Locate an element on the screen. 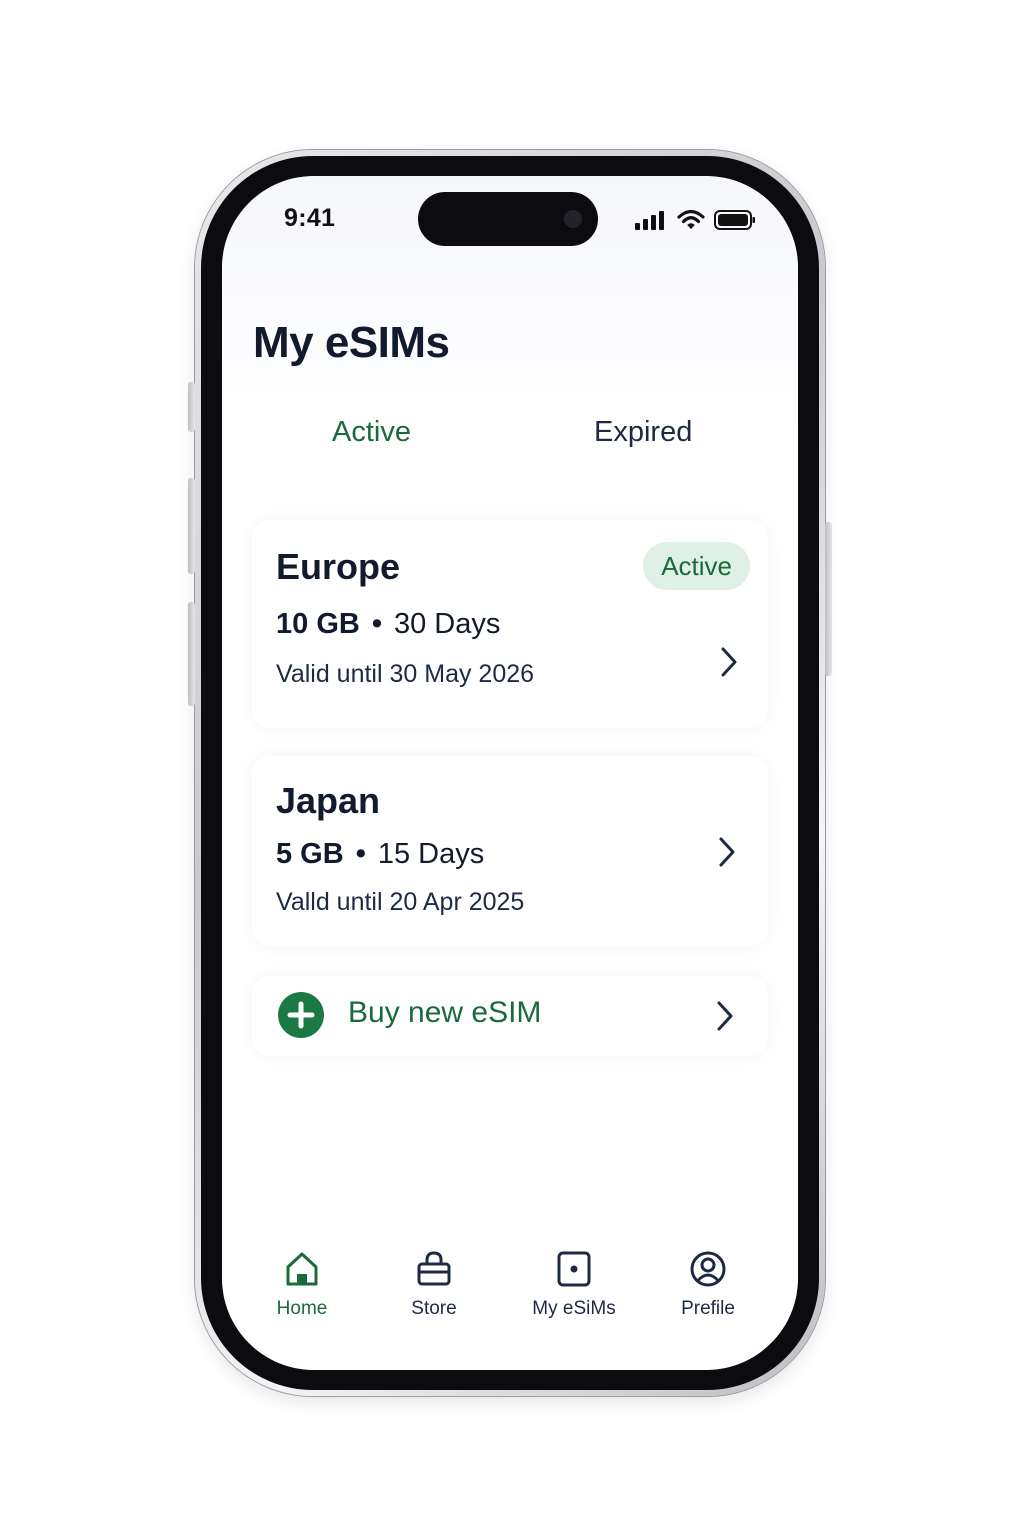 The height and width of the screenshot is (1536, 1024). bottom-nav: Home Store My eSiMs Prefile is located at coordinates (510, 1286).